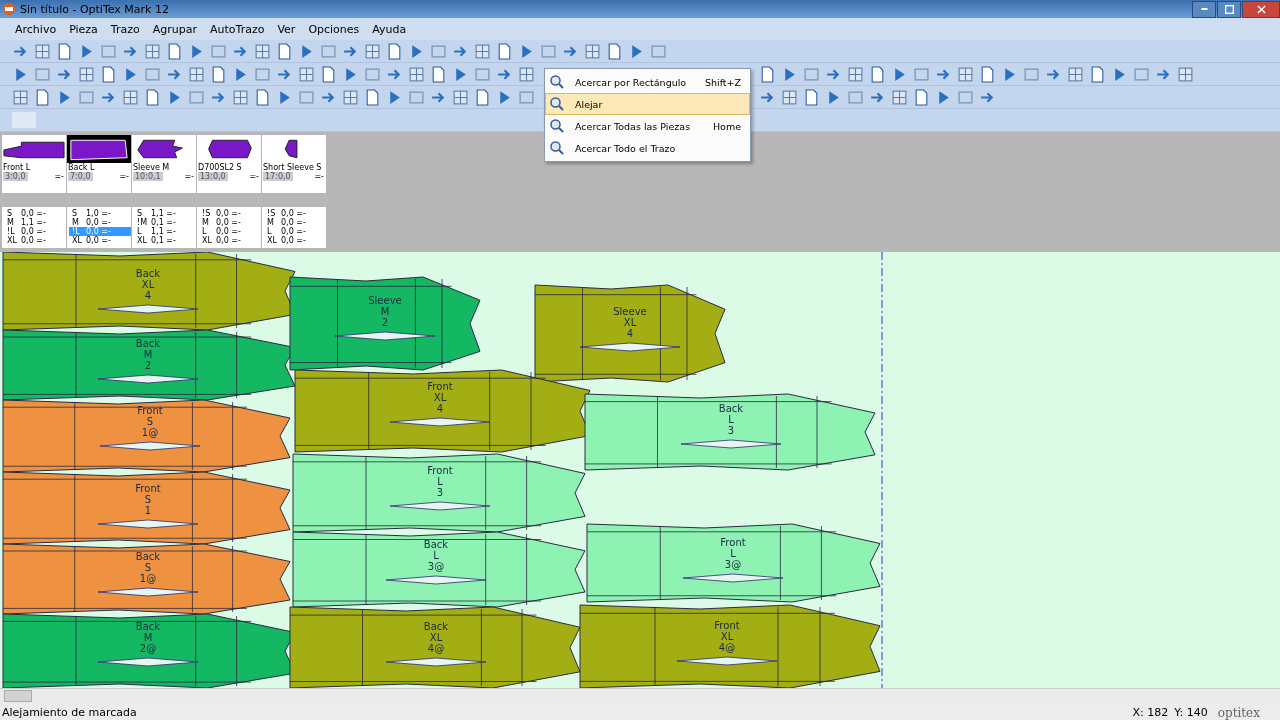  Describe the element at coordinates (647, 126) in the screenshot. I see `menu-option: Acercar Todas las Piezas Home` at that location.